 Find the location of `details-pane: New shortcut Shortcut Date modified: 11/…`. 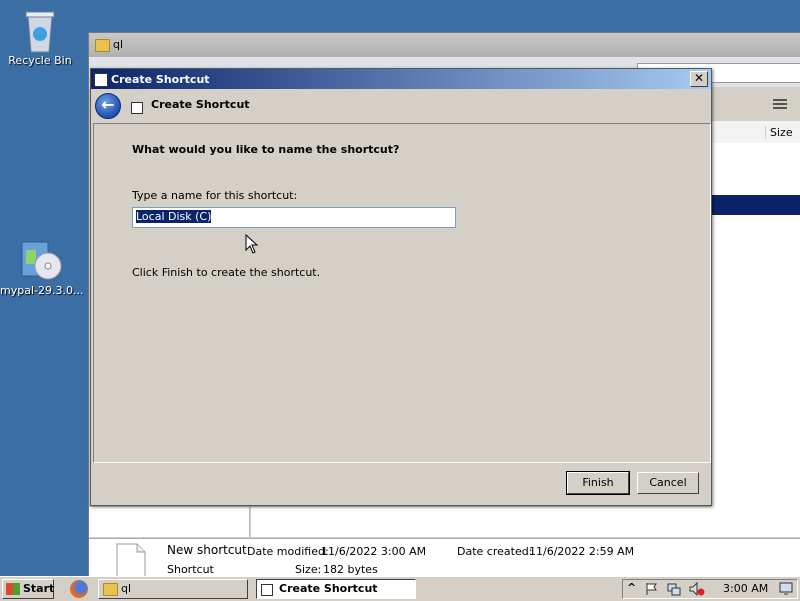

details-pane: New shortcut Shortcut Date modified: 11/… is located at coordinates (444, 558).